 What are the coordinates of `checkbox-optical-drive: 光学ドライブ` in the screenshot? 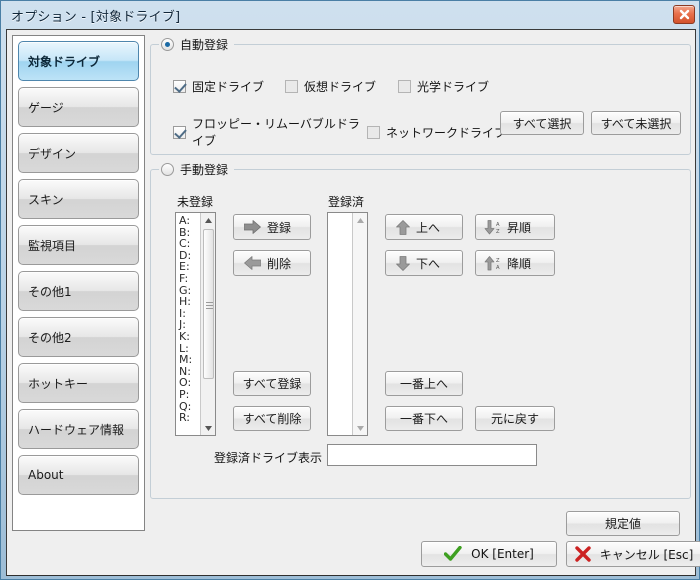 It's located at (443, 86).